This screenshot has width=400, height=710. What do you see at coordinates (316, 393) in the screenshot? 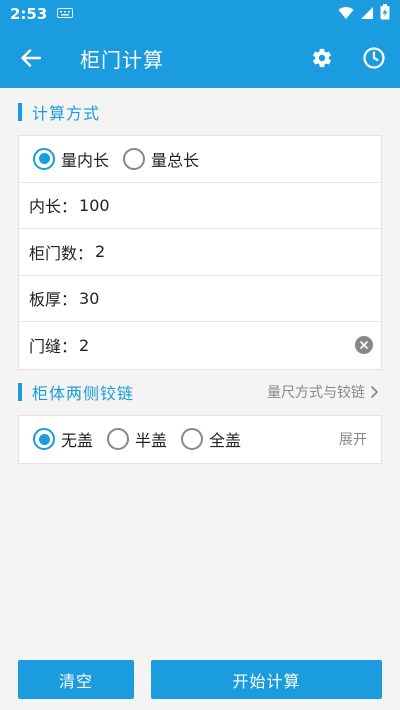
I see `link-label: 量尺方式与铰链` at bounding box center [316, 393].